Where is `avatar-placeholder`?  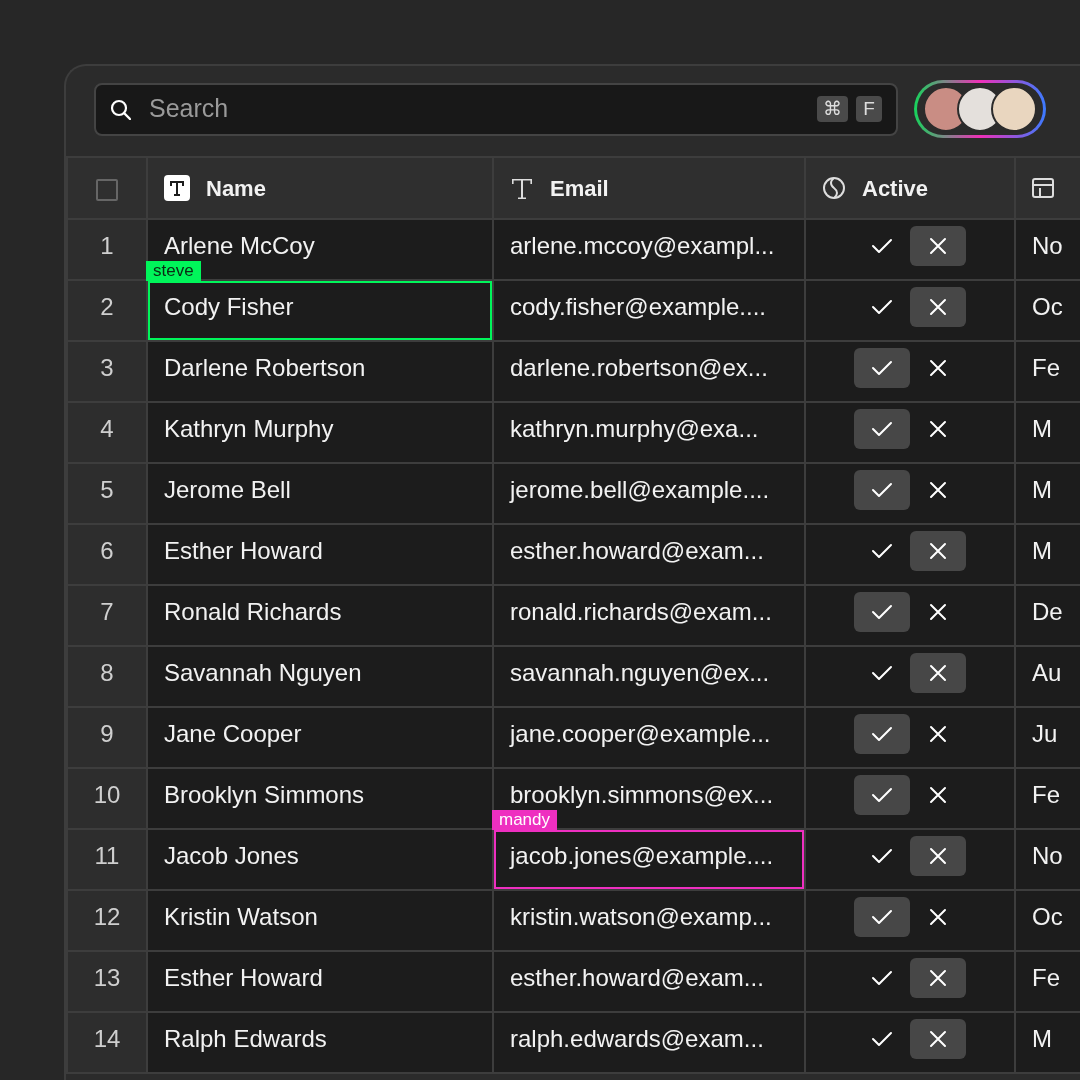
avatar-placeholder is located at coordinates (1014, 109).